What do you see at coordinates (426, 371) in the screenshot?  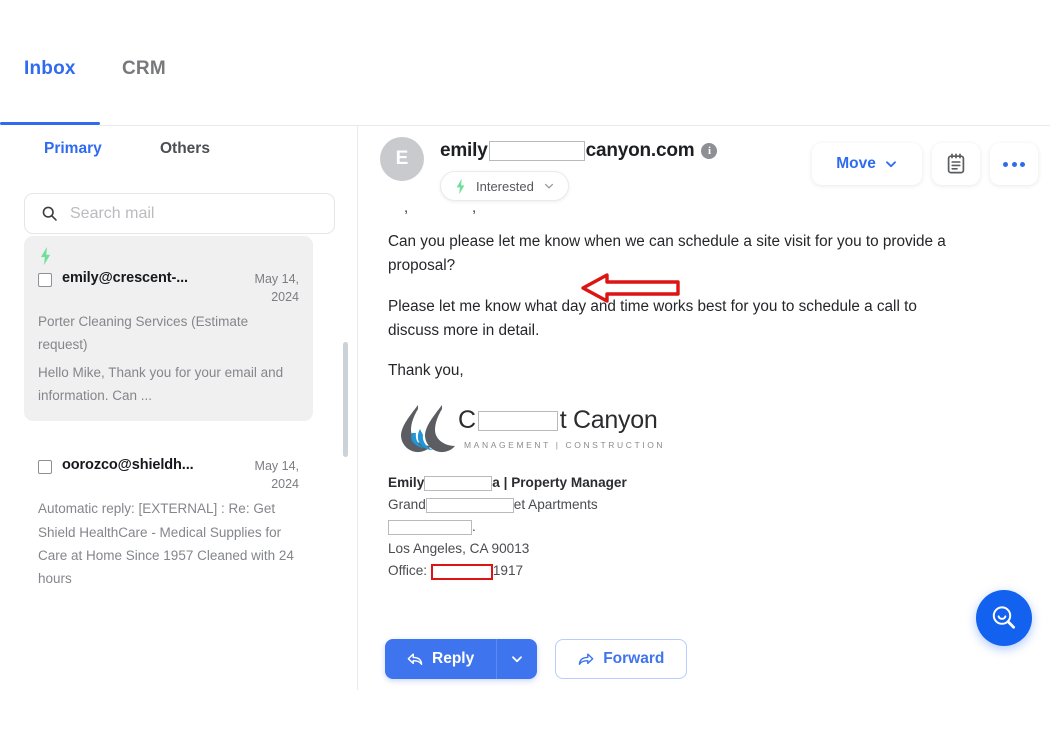 I see `email-closing: Thank you,` at bounding box center [426, 371].